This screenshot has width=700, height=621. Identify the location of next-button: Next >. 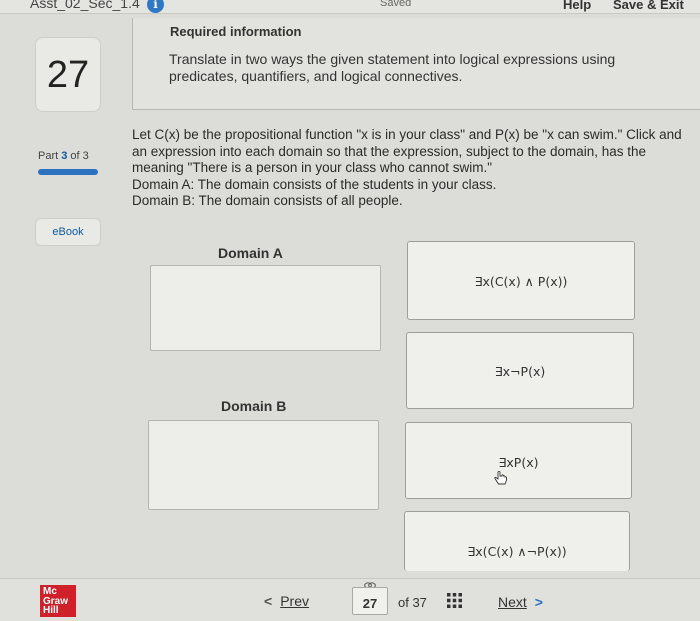
(520, 602).